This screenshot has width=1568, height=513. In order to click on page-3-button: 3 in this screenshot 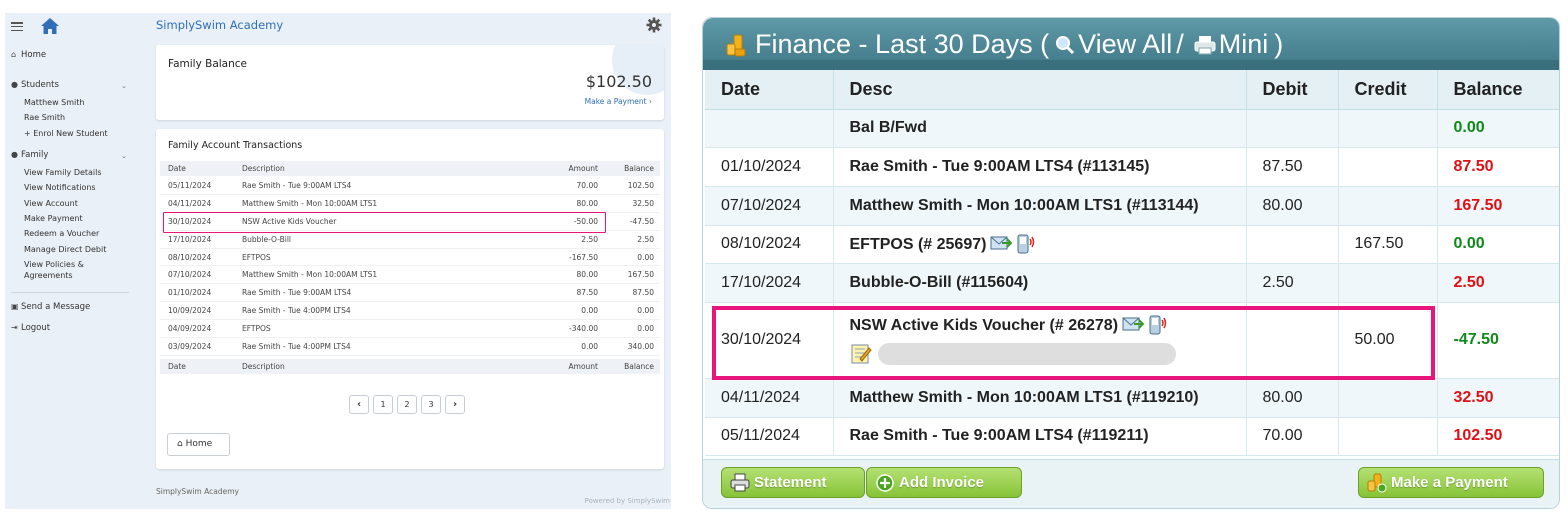, I will do `click(431, 404)`.